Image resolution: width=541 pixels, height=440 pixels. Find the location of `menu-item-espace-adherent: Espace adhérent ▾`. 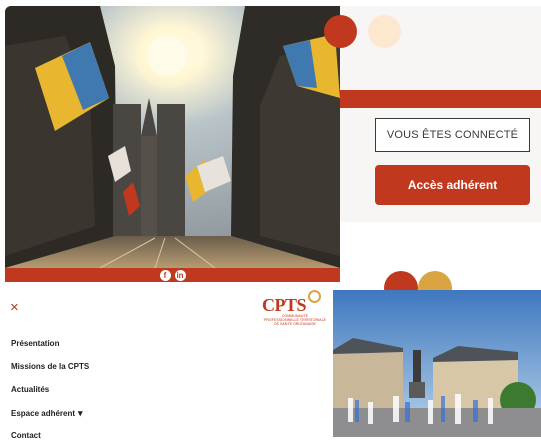

menu-item-espace-adherent: Espace adhérent ▾ is located at coordinates (47, 413).